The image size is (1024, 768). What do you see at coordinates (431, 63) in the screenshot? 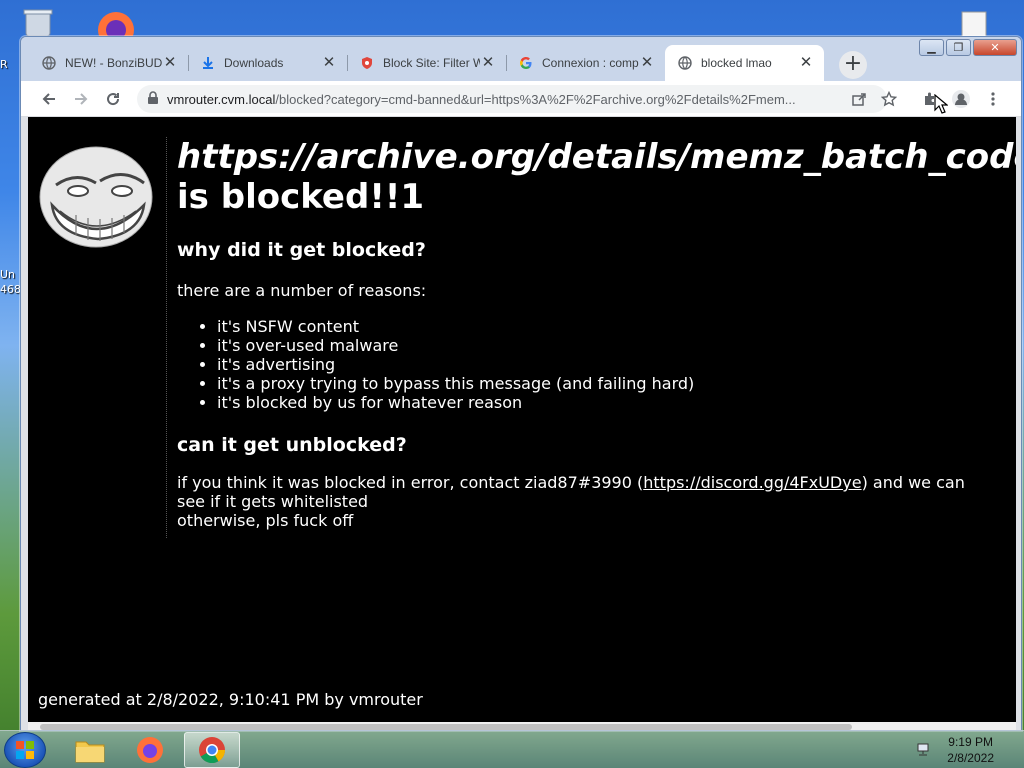
I see `tab-title: Block Site: Filter W` at bounding box center [431, 63].